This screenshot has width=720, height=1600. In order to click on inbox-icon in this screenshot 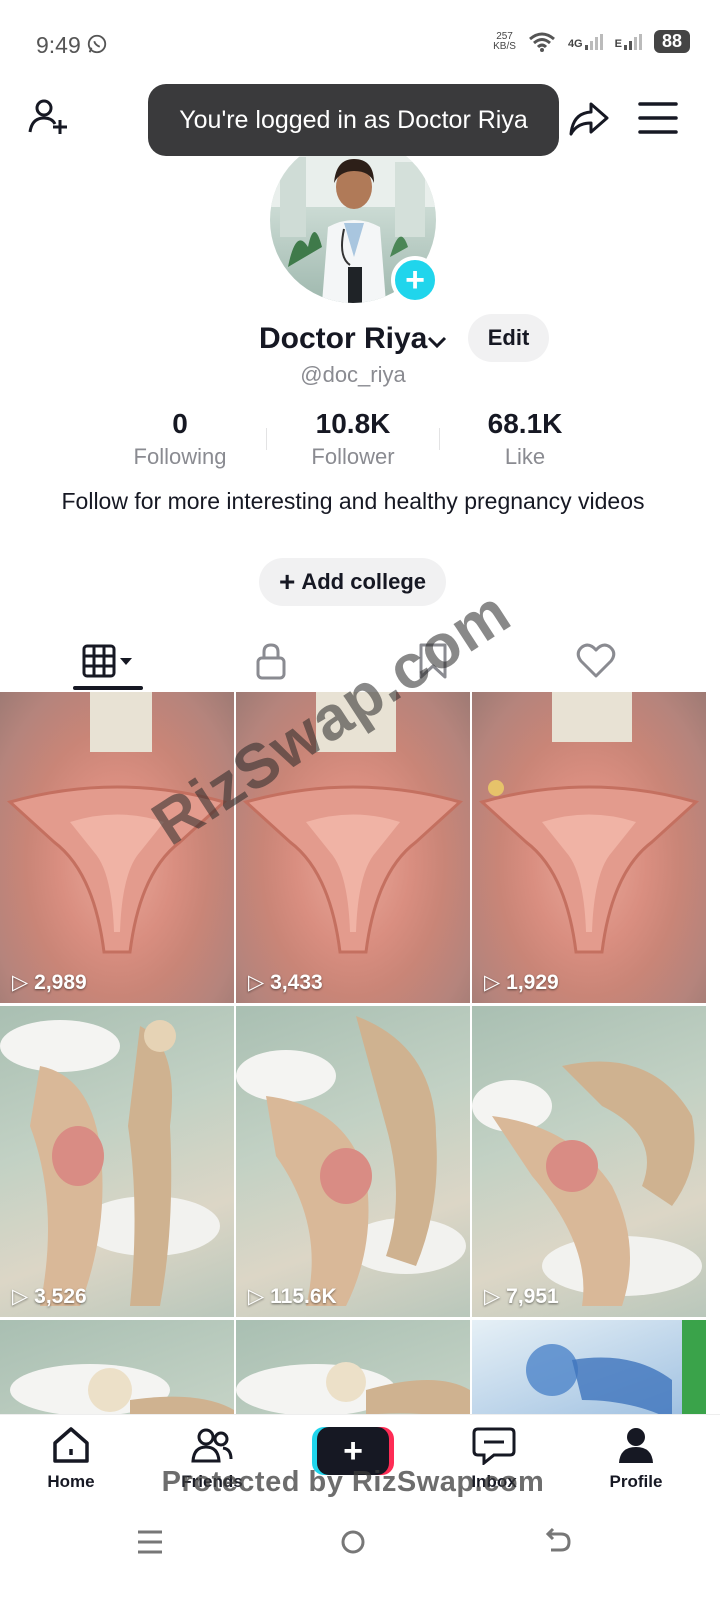, I will do `click(494, 1447)`.